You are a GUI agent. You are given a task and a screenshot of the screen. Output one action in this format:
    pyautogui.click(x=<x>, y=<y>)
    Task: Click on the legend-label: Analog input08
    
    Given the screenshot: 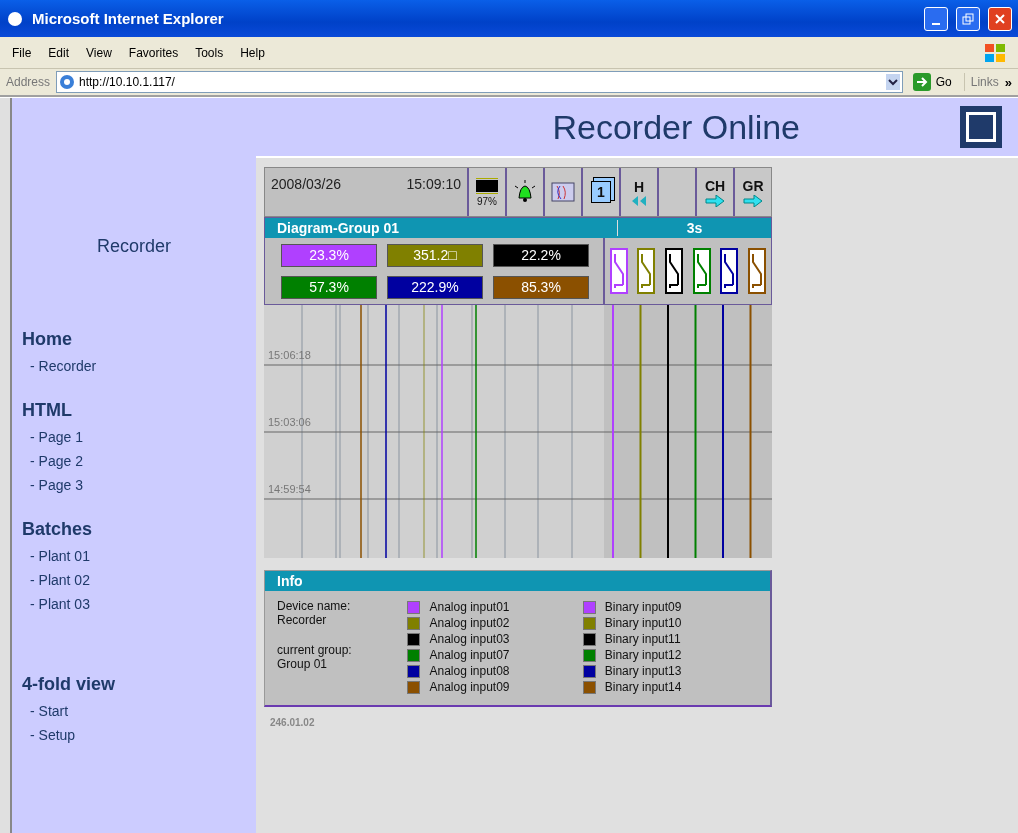 What is the action you would take?
    pyautogui.click(x=469, y=671)
    